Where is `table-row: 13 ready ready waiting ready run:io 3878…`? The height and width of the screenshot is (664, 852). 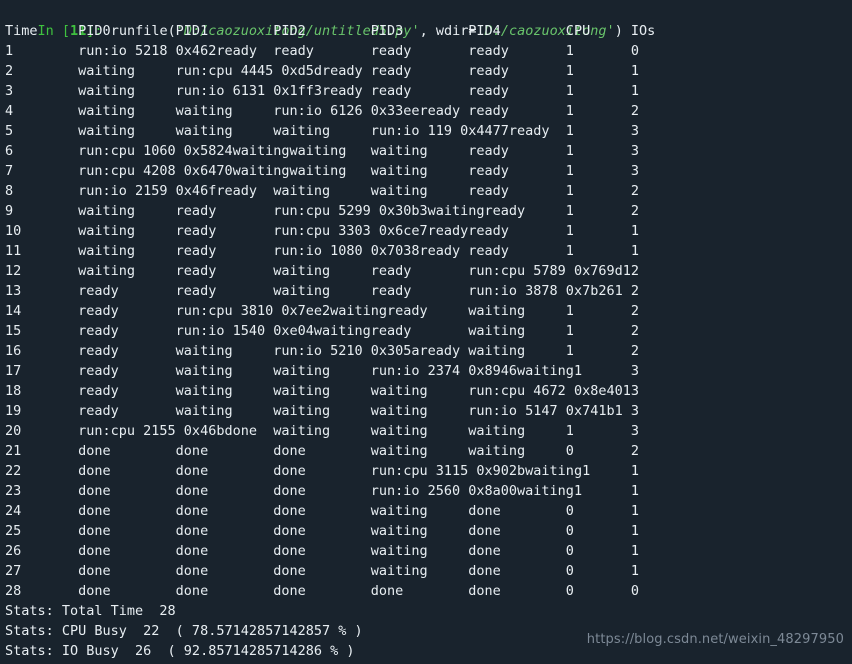
table-row: 13 ready ready waiting ready run:io 3878… is located at coordinates (322, 291).